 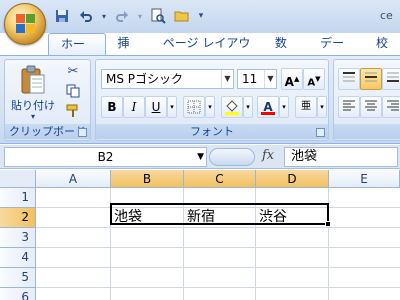 What do you see at coordinates (73, 93) in the screenshot?
I see `copy-icon` at bounding box center [73, 93].